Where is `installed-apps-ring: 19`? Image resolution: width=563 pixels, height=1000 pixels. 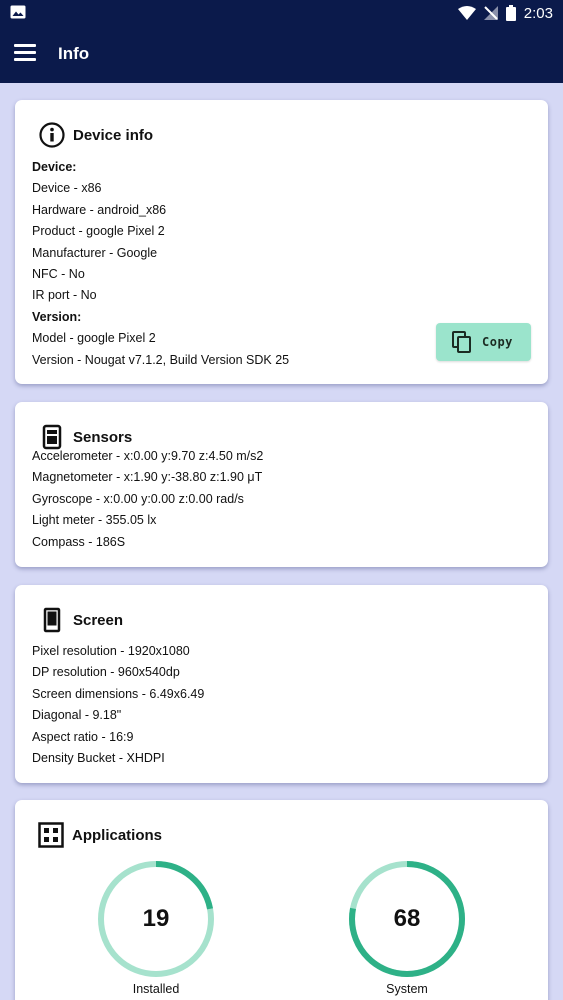 installed-apps-ring: 19 is located at coordinates (156, 919).